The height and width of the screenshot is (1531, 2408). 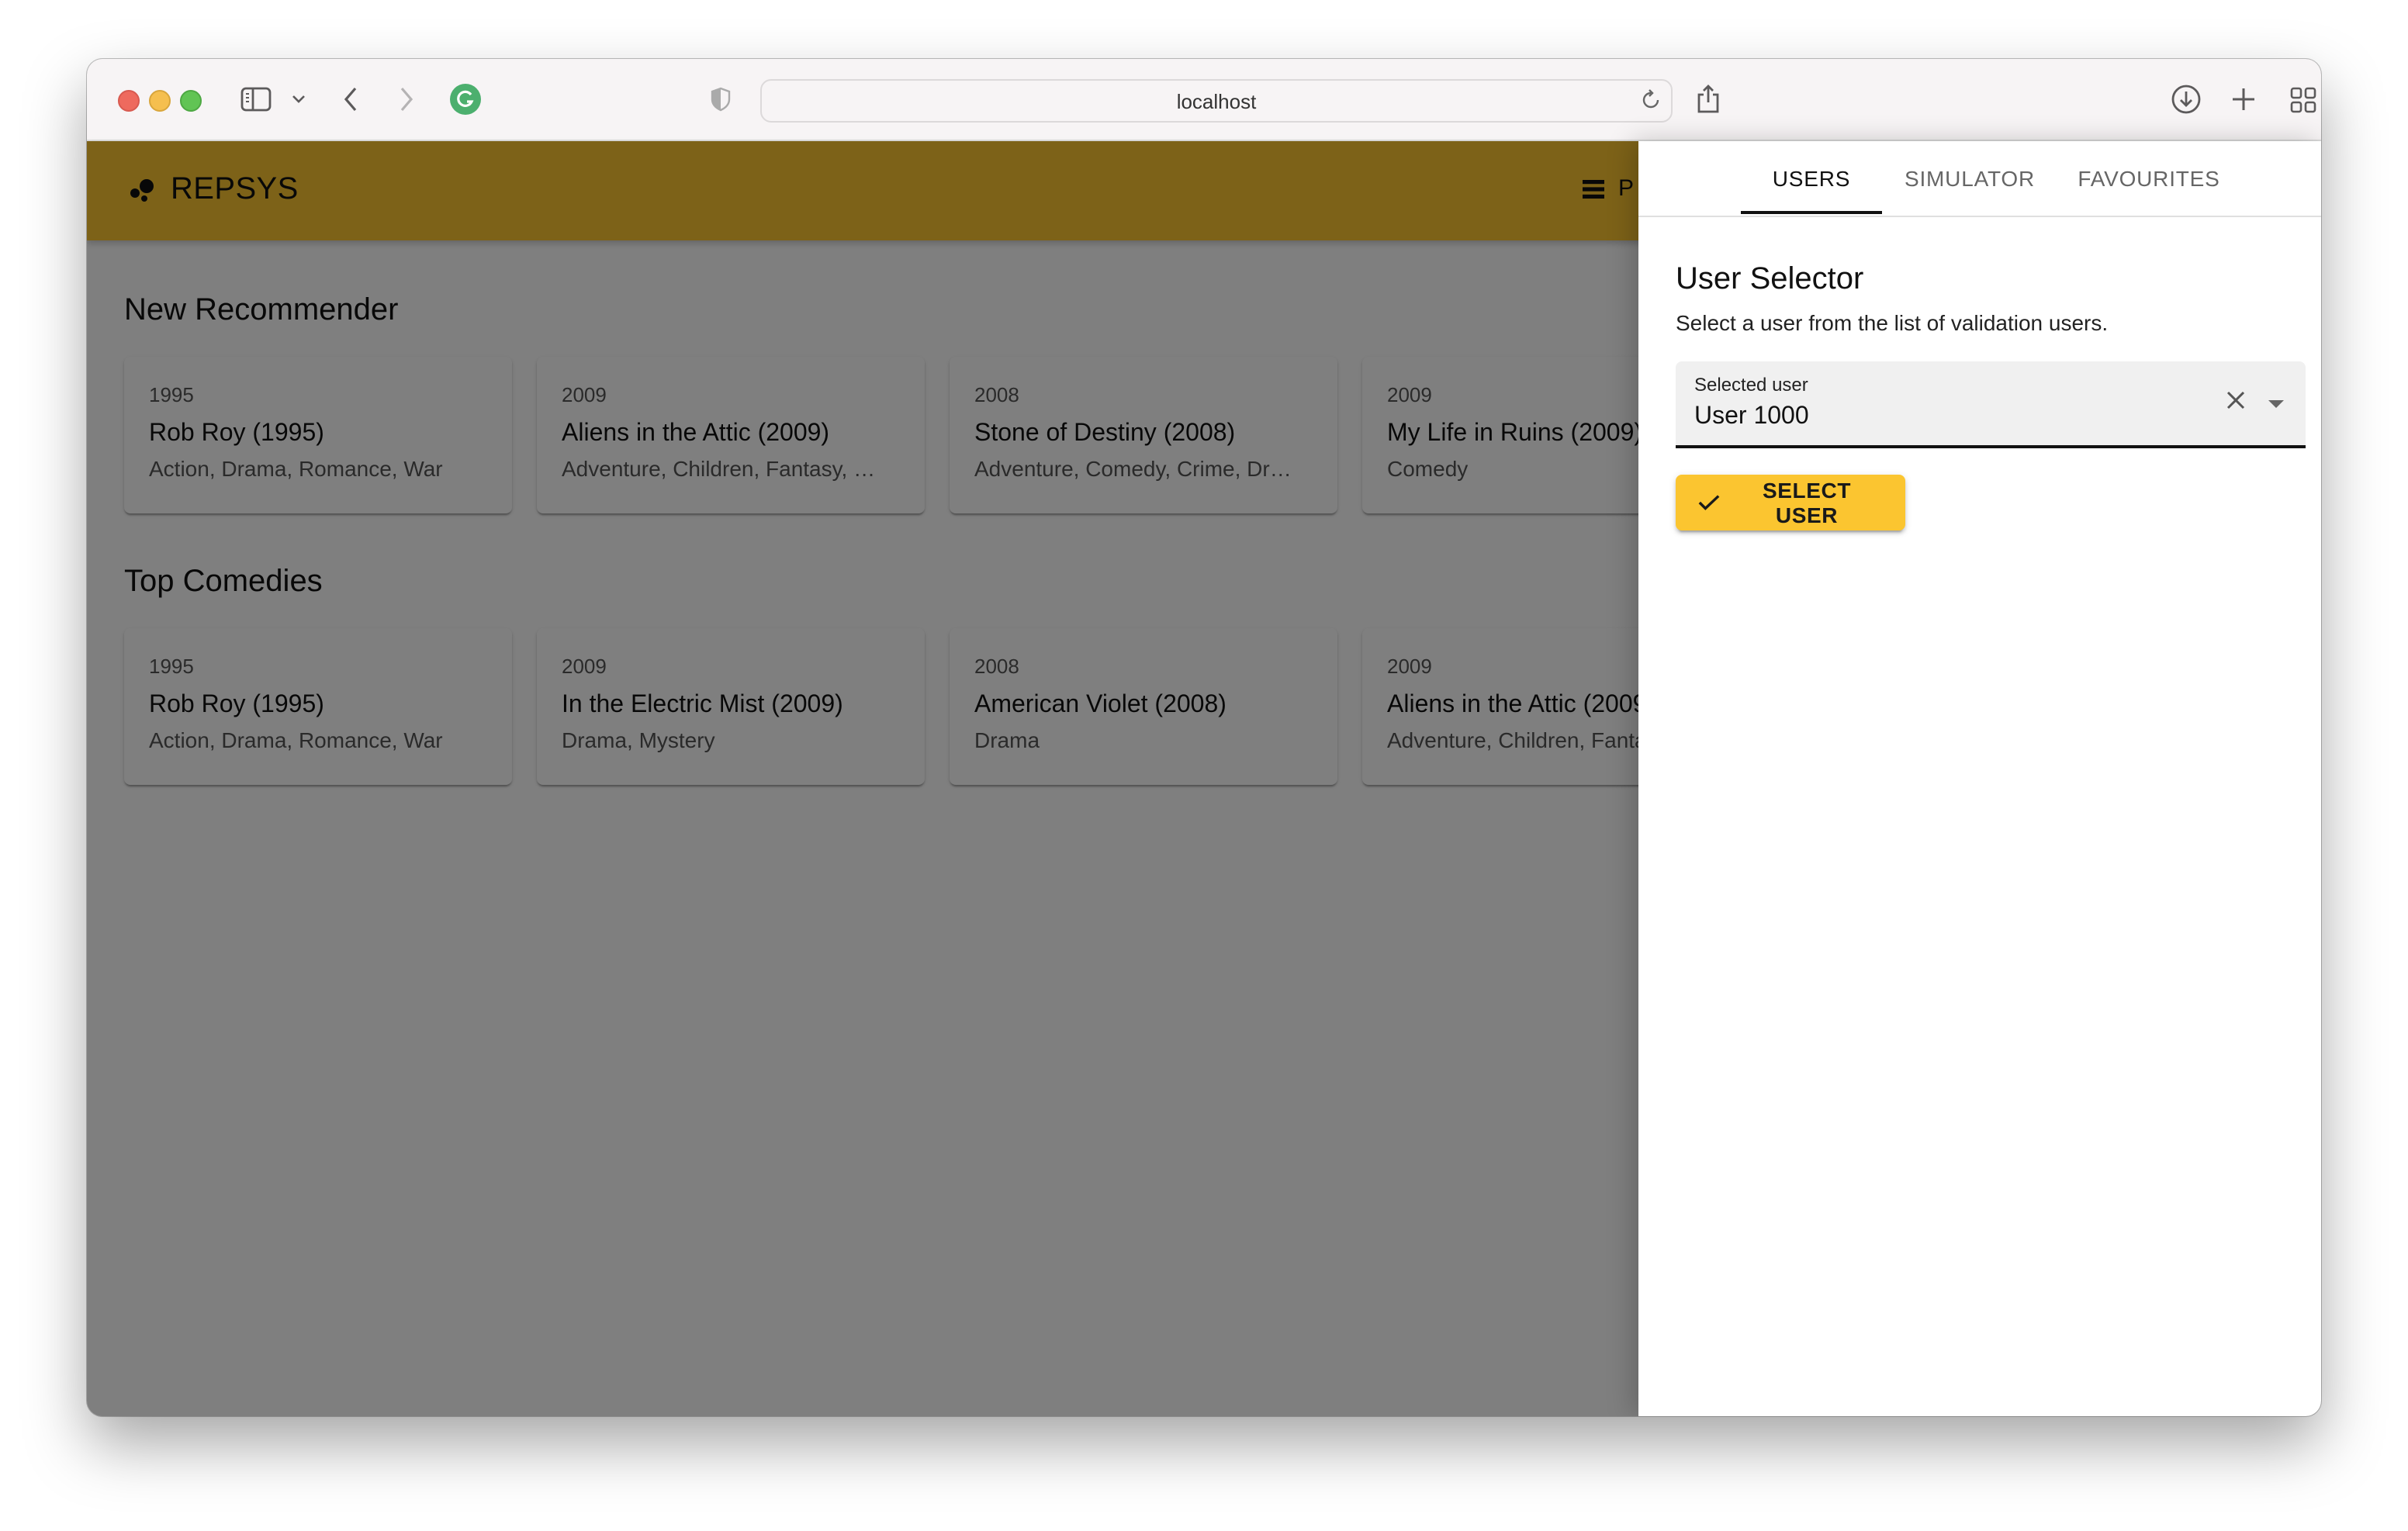 What do you see at coordinates (2148, 178) in the screenshot?
I see `tab-favourites: FAVOURITES` at bounding box center [2148, 178].